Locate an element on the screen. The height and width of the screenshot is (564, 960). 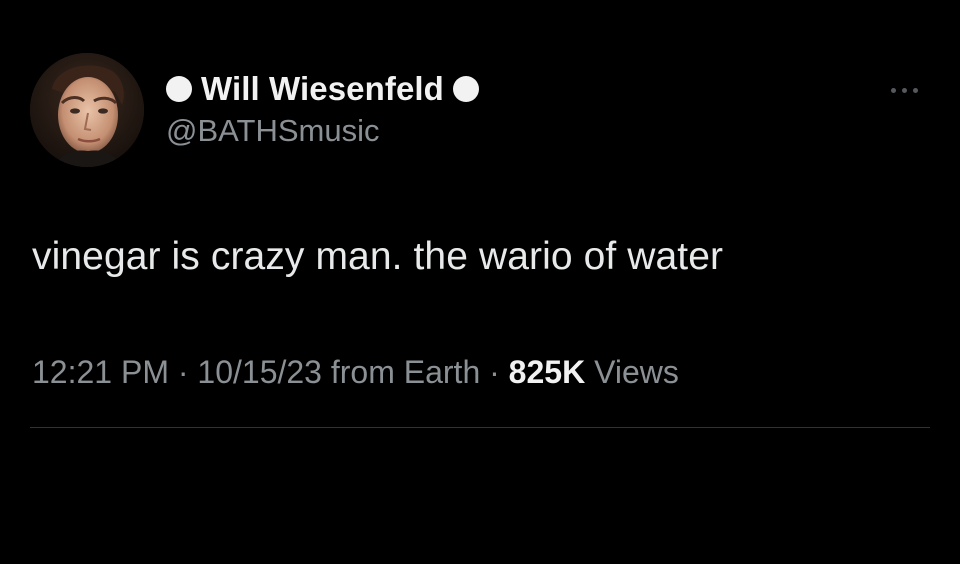
views-count: 825K is located at coordinates (547, 372).